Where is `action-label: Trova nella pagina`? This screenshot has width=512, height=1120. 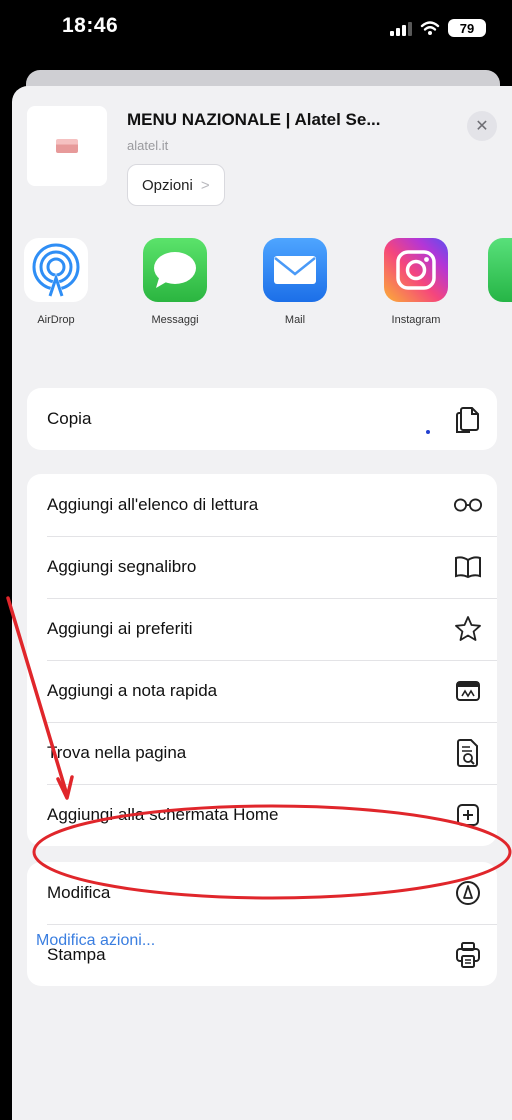 action-label: Trova nella pagina is located at coordinates (117, 752).